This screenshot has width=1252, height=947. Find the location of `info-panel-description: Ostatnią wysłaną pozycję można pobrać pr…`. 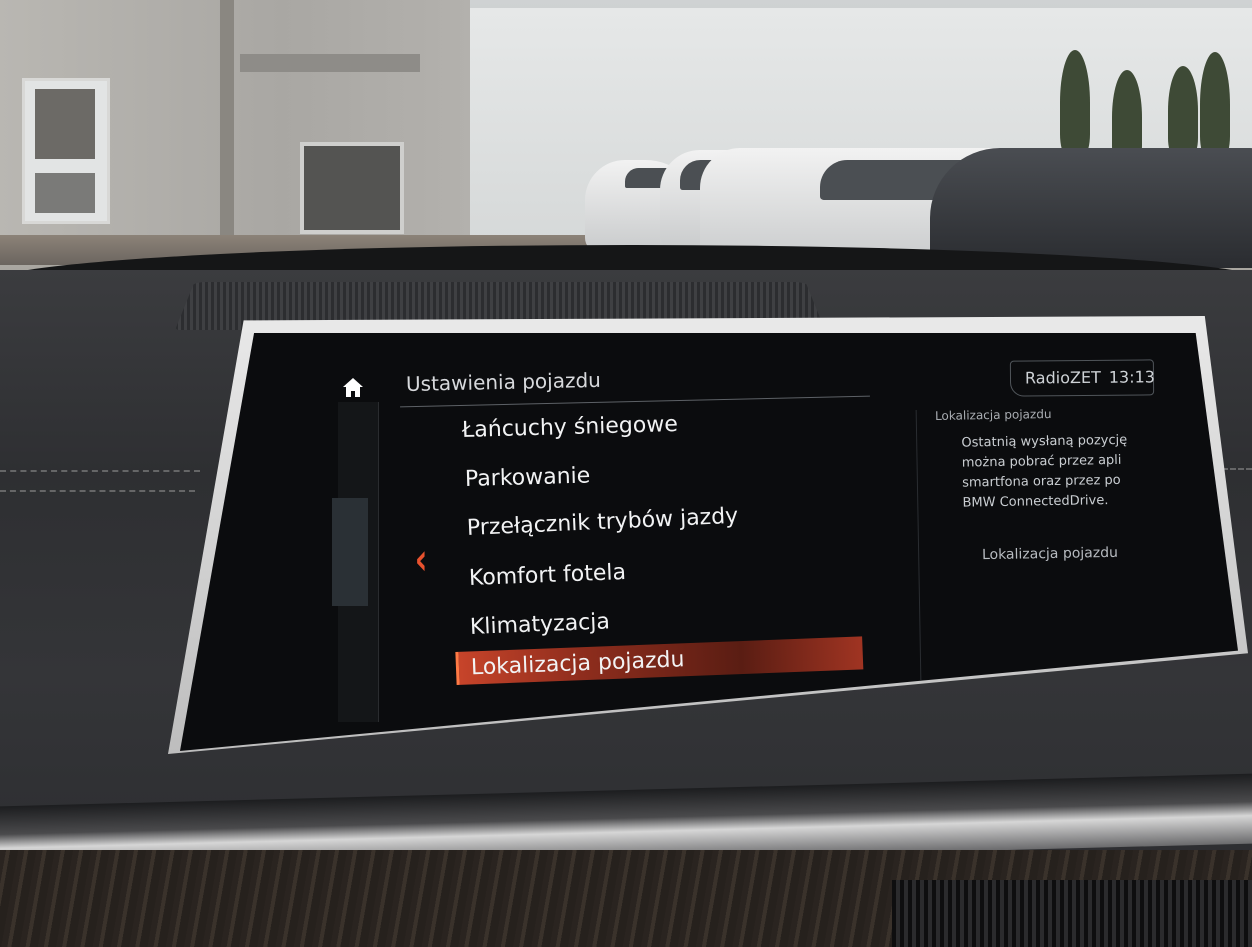

info-panel-description: Ostatnią wysłaną pozycję można pobrać pr… is located at coordinates (1054, 471).